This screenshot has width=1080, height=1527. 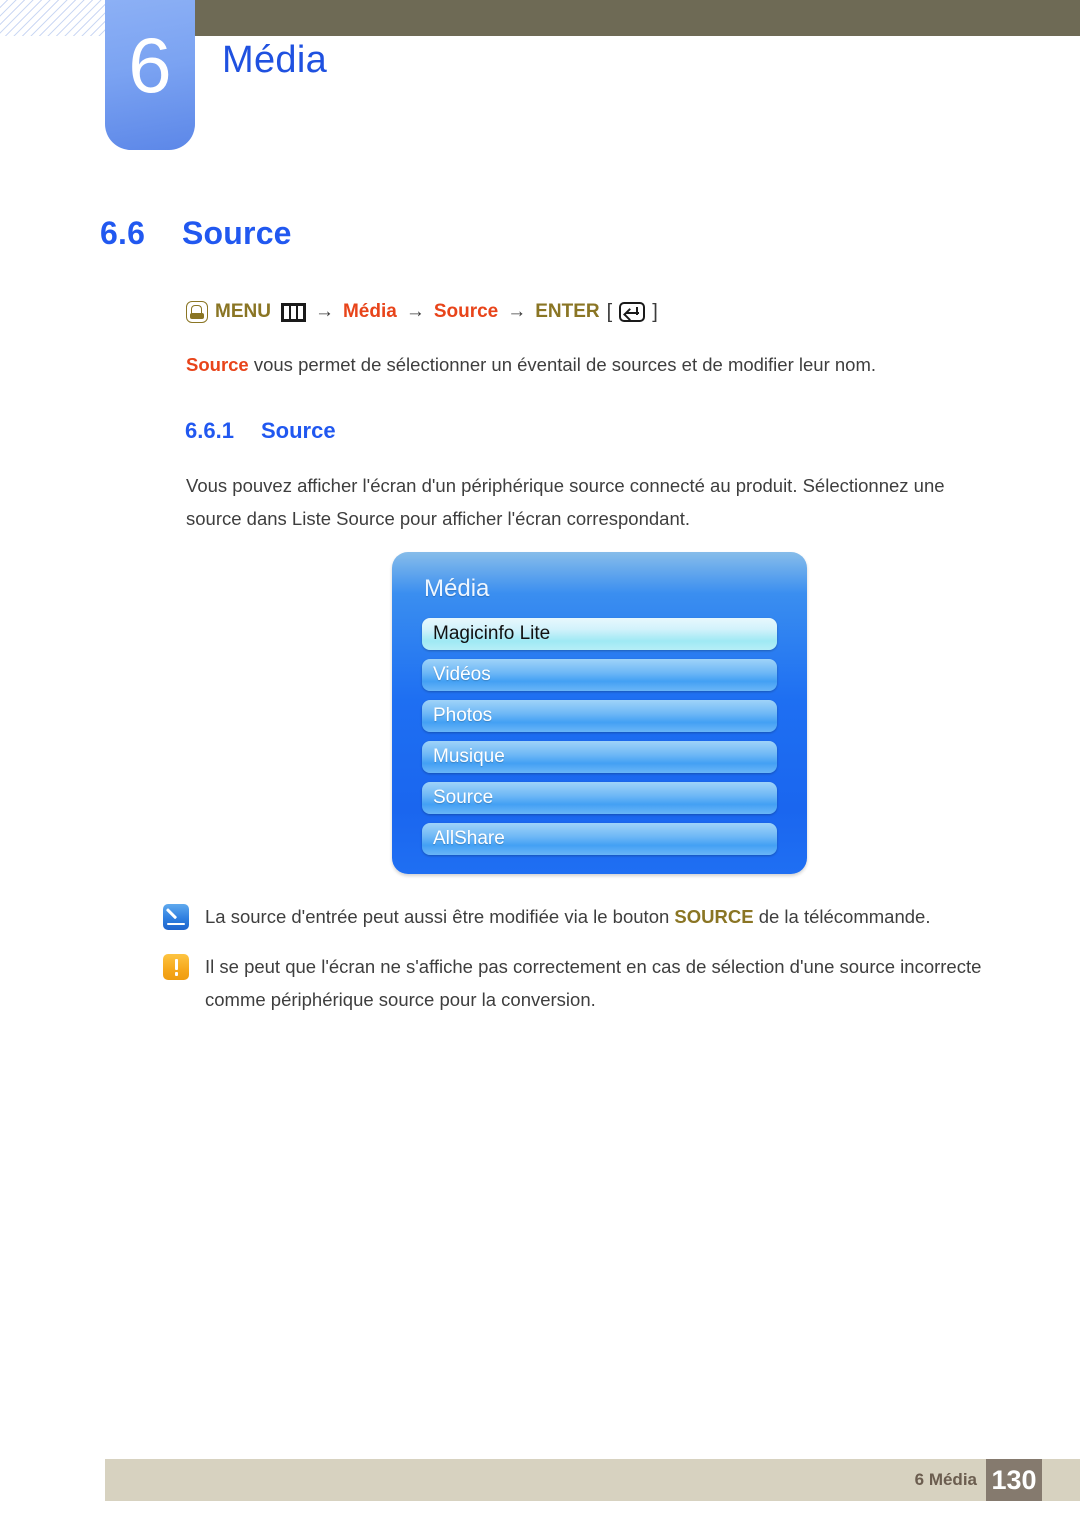 I want to click on path-arrow-2: →, so click(x=415, y=311).